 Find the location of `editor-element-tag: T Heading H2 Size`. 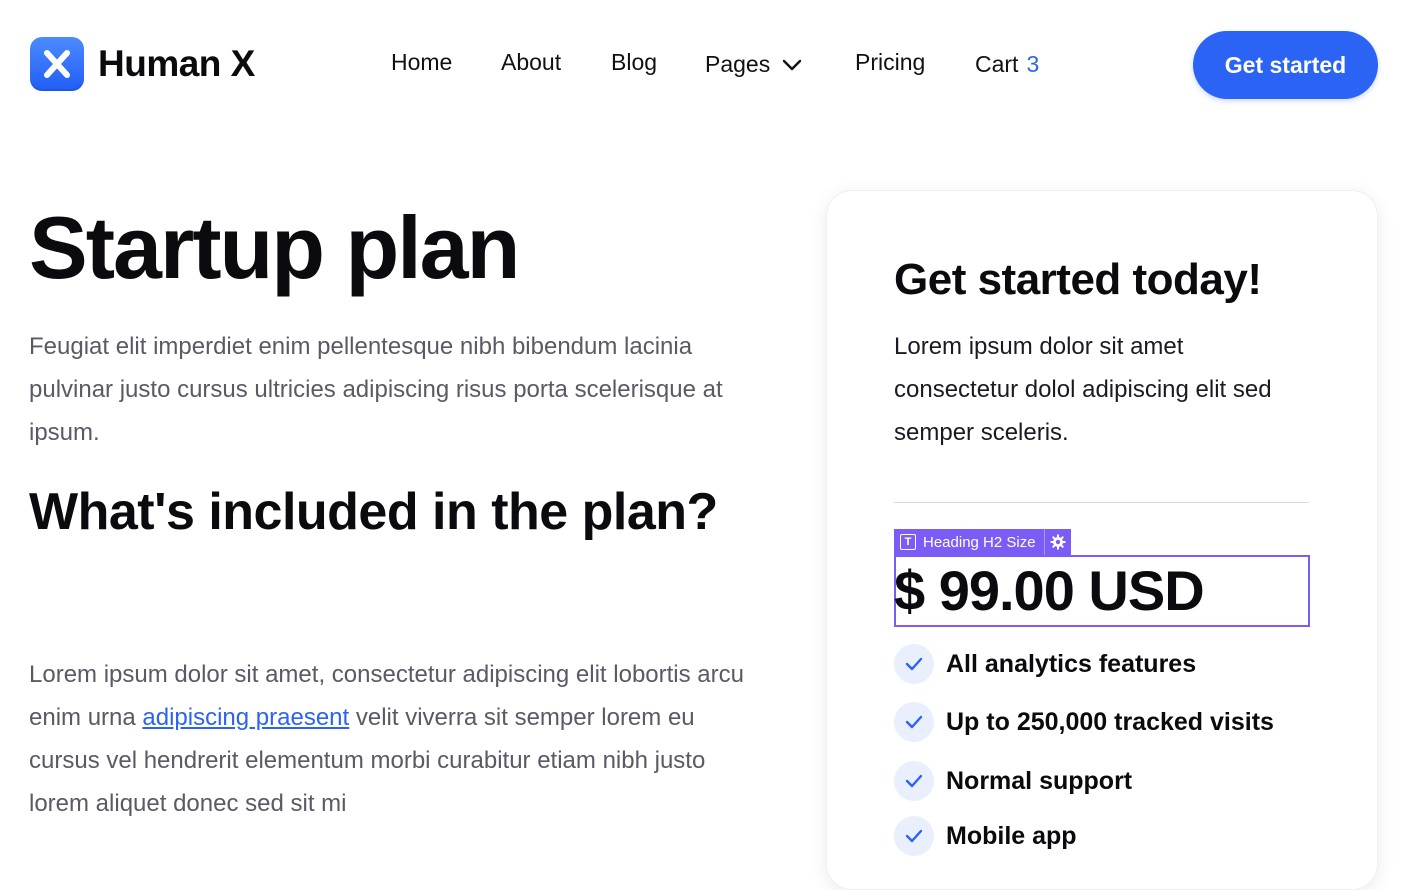

editor-element-tag: T Heading H2 Size is located at coordinates (982, 542).